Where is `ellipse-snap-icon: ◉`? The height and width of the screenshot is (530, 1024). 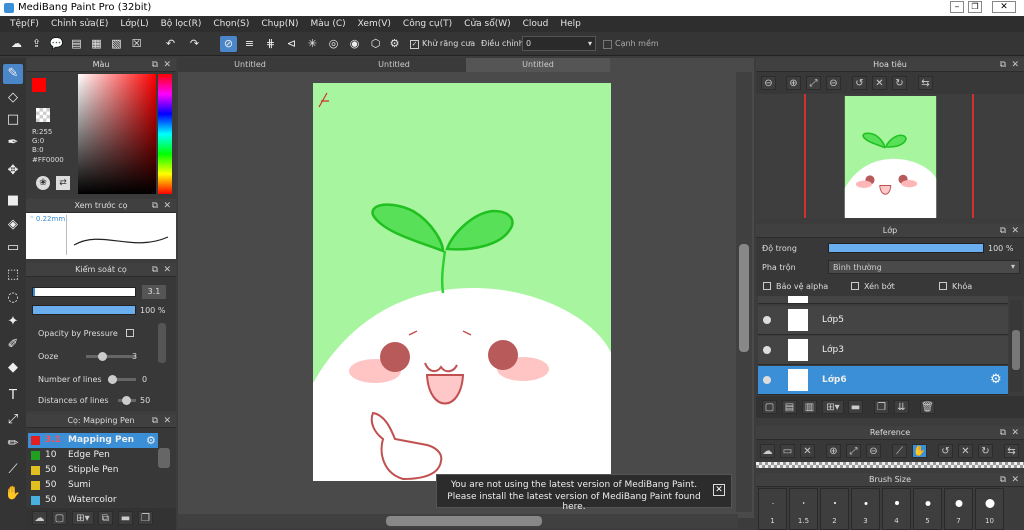
ellipse-snap-icon: ◉ is located at coordinates (354, 44).